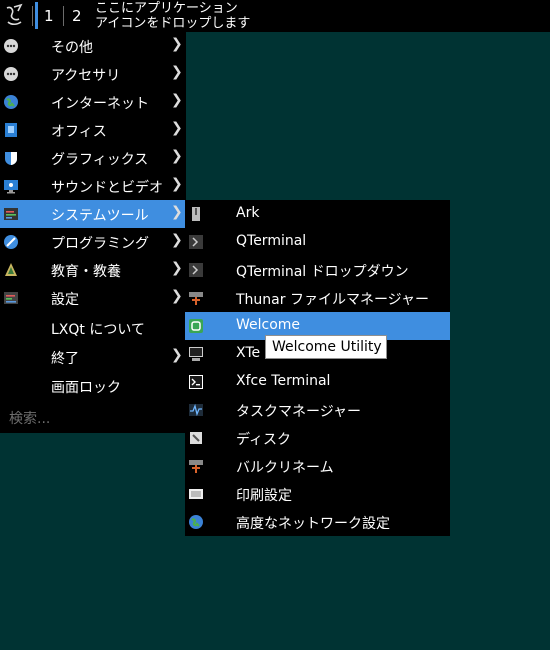 Image resolution: width=550 pixels, height=650 pixels. I want to click on submenu-item-label: Xfce Terminal, so click(283, 381).